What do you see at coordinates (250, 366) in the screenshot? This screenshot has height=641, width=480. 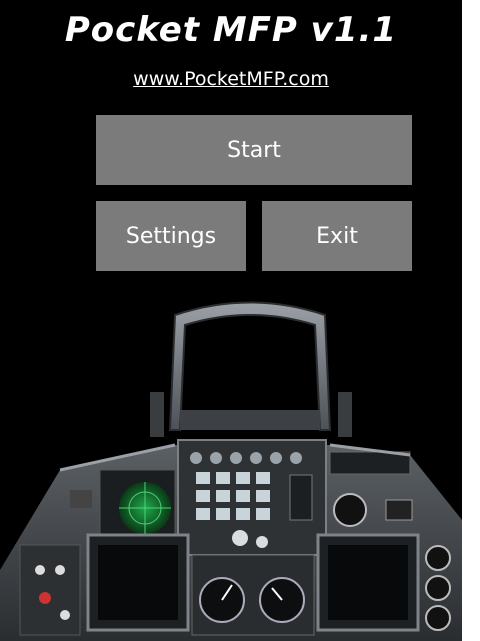 I see `hud-frame` at bounding box center [250, 366].